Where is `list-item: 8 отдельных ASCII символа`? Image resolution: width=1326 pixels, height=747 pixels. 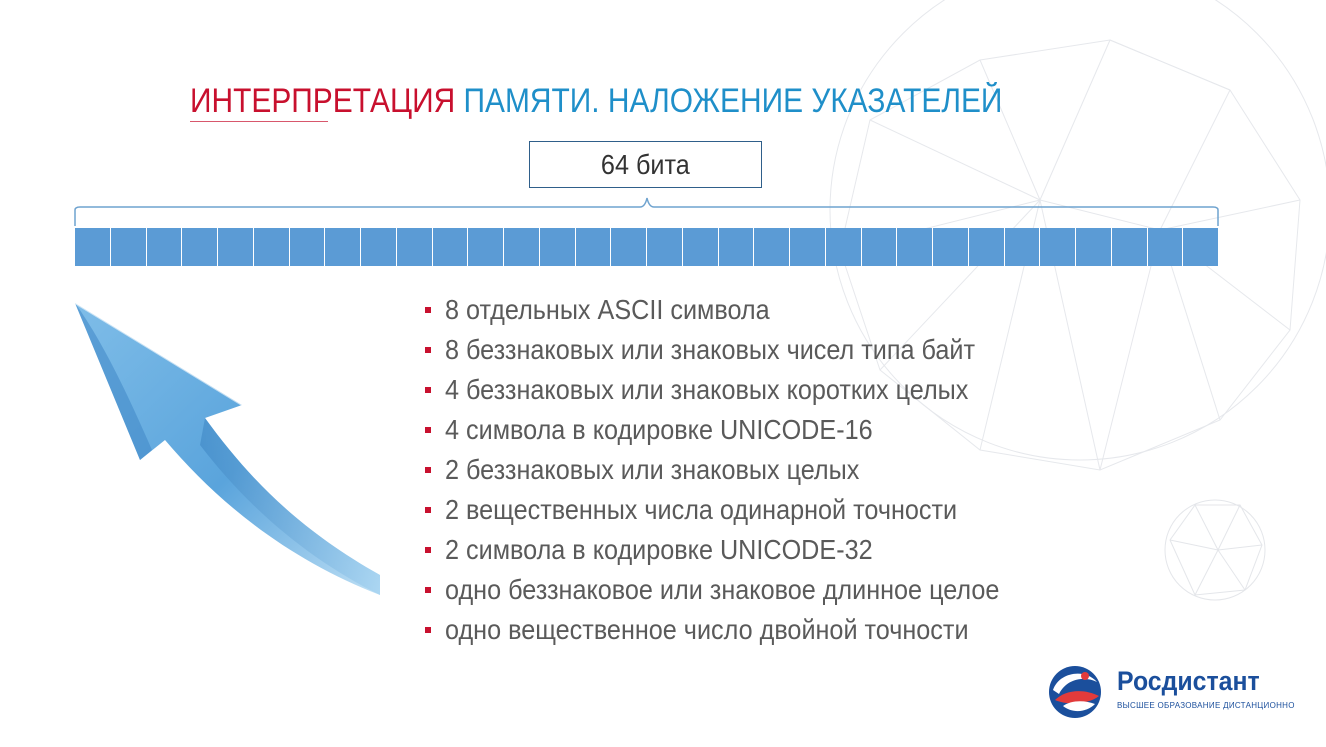 list-item: 8 отдельных ASCII символа is located at coordinates (743, 310).